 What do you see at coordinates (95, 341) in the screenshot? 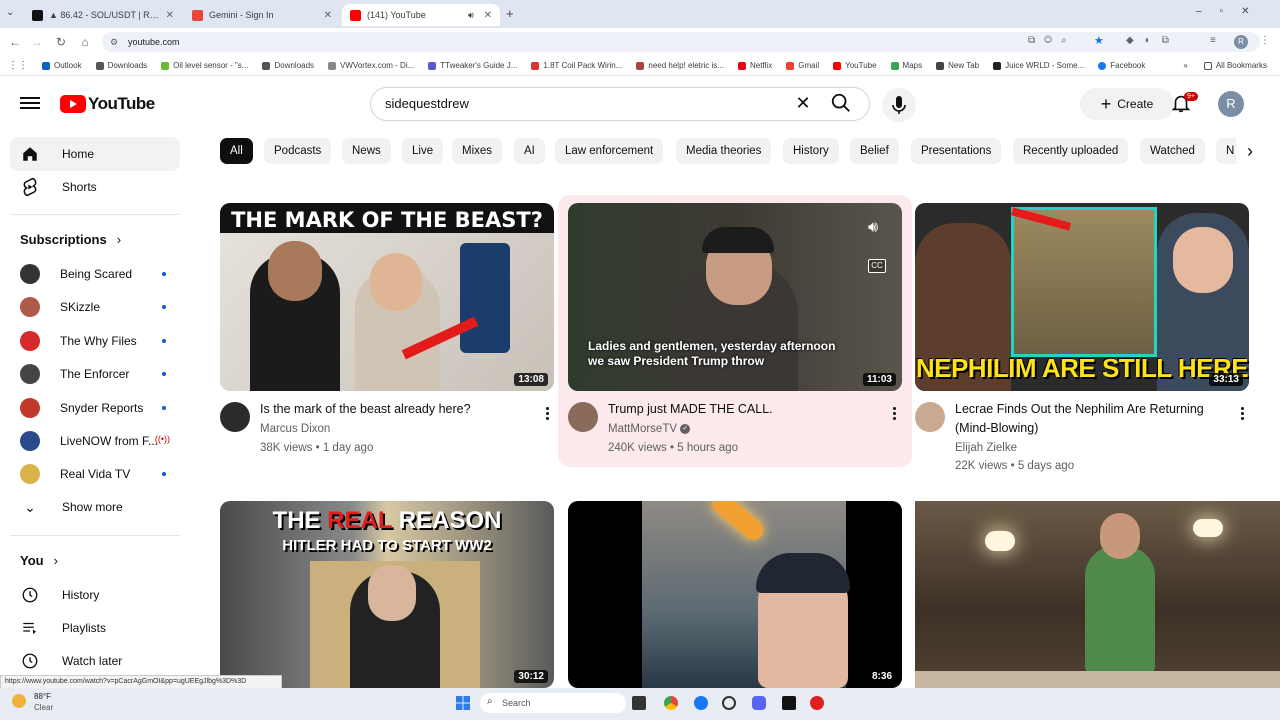
I see `sidebar-subscription: The Why Files` at bounding box center [95, 341].